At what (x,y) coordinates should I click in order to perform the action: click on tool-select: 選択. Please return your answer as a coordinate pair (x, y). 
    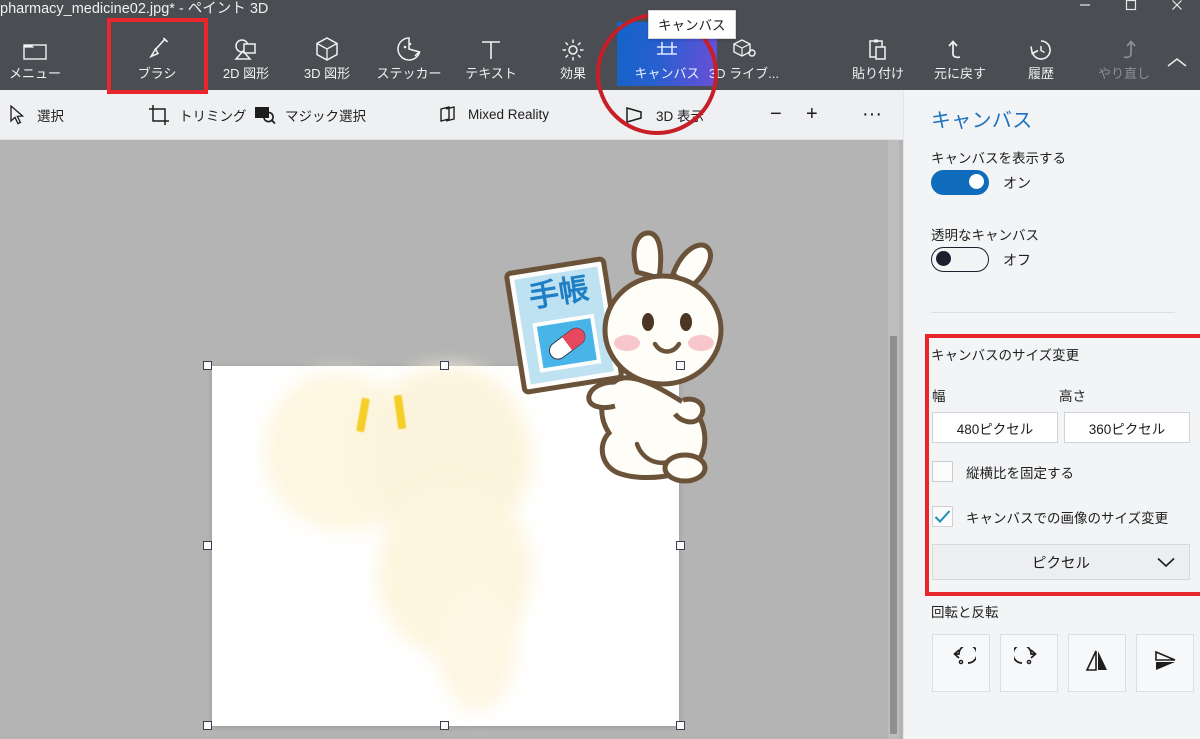
    Looking at the image, I should click on (35, 114).